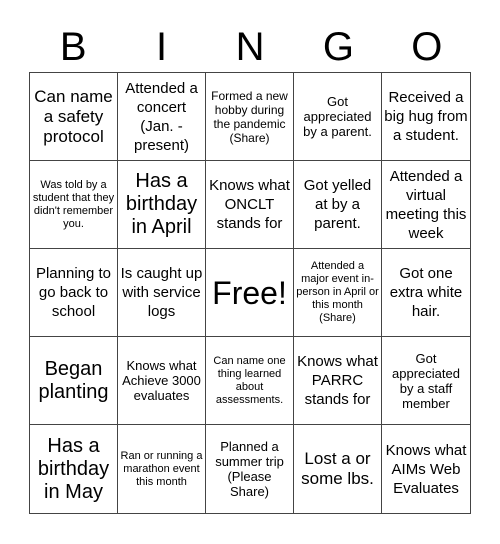 This screenshot has height=544, width=500. I want to click on cell-text: Planned a summer trip (Please Share), so click(249, 469).